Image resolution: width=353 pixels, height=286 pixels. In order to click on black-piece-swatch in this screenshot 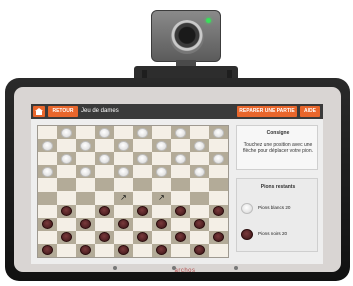, I will do `click(247, 234)`.